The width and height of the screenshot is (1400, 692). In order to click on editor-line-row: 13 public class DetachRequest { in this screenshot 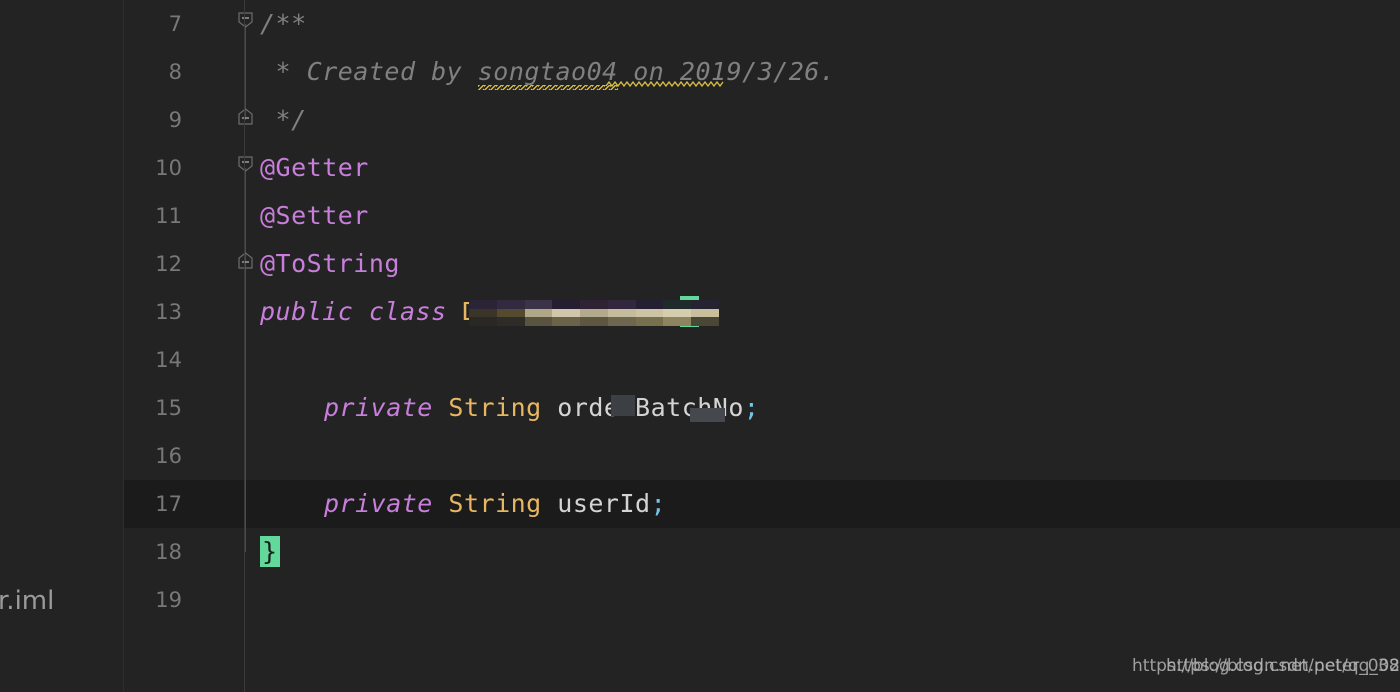, I will do `click(762, 312)`.